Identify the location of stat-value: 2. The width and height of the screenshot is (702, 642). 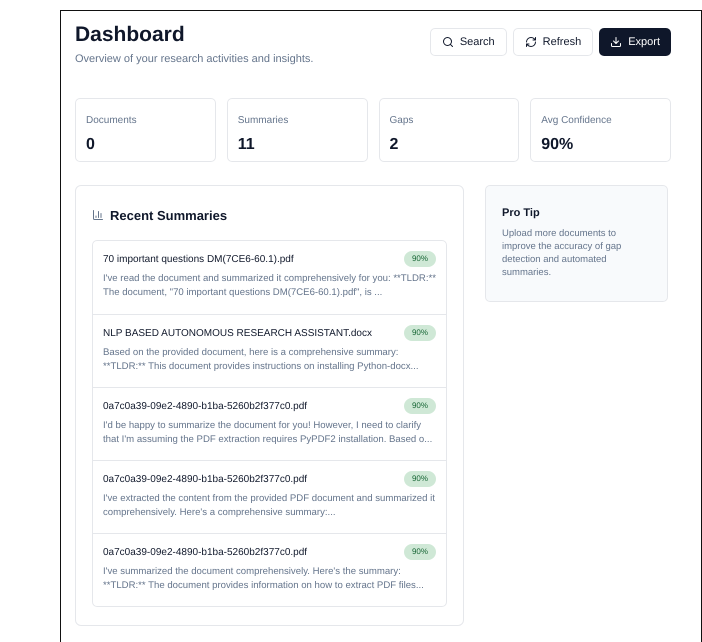
(395, 144).